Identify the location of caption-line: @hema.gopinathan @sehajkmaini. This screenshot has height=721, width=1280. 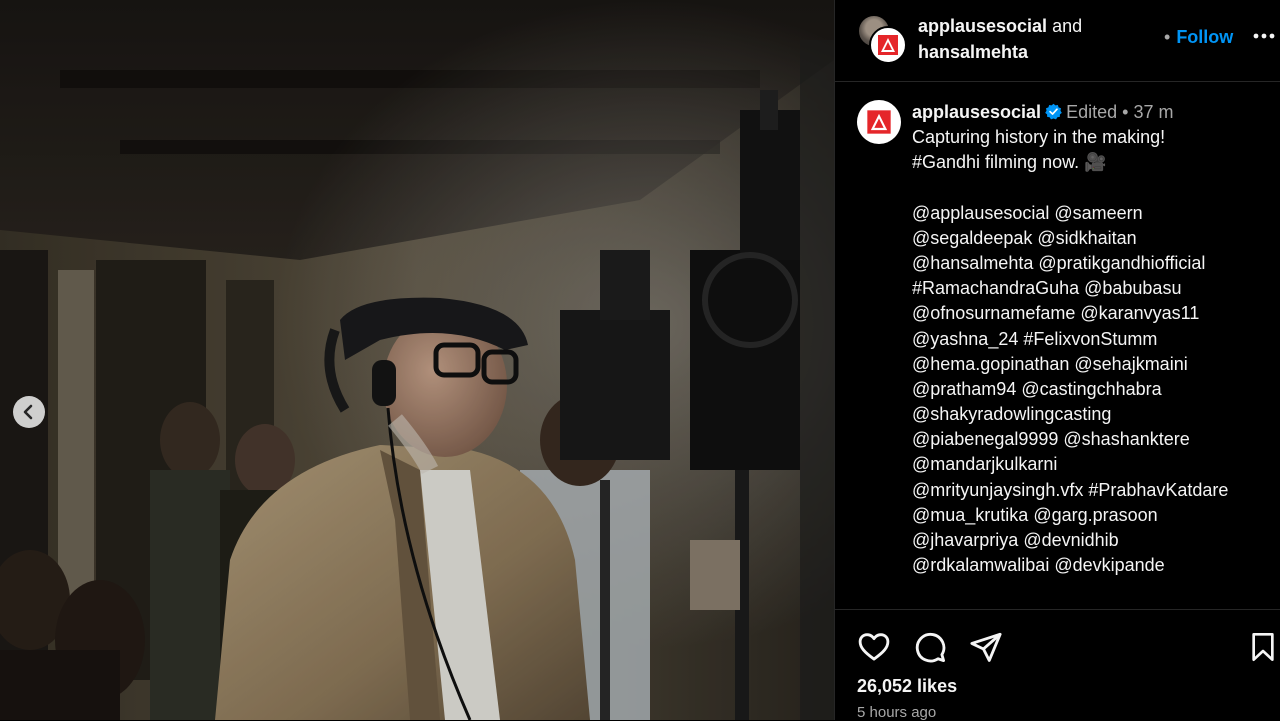
(1093, 364).